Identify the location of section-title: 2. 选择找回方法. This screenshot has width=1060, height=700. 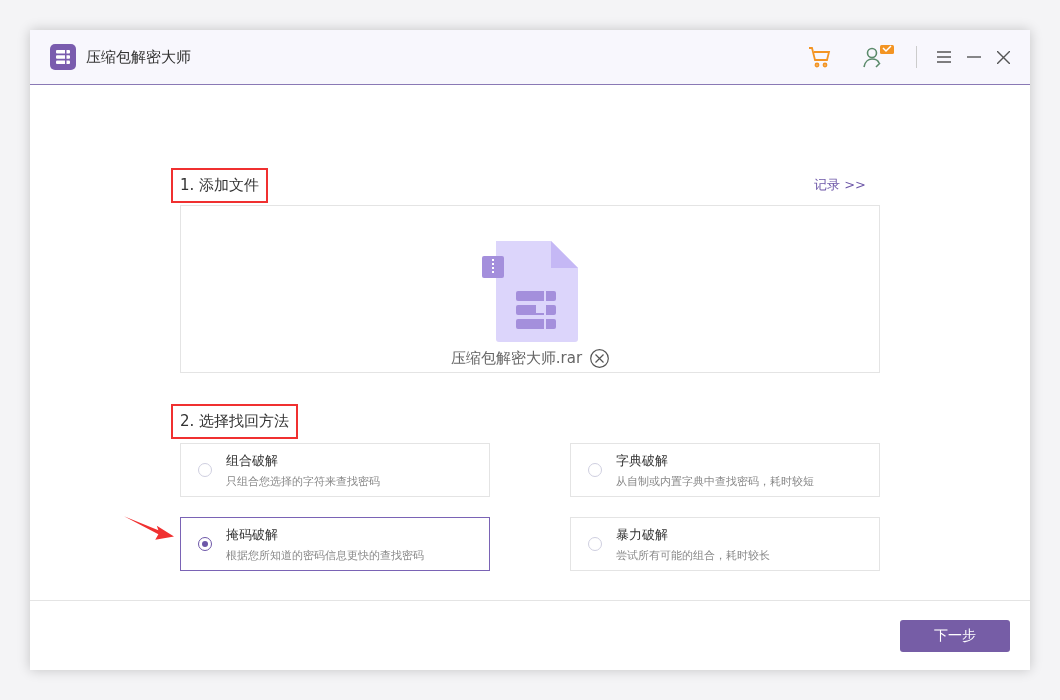
(235, 421).